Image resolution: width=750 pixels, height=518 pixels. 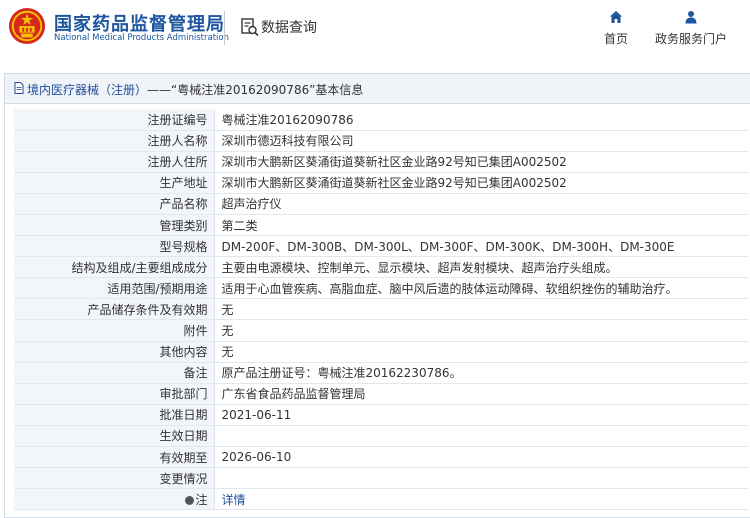 I want to click on field-label-note: 注, so click(x=114, y=499).